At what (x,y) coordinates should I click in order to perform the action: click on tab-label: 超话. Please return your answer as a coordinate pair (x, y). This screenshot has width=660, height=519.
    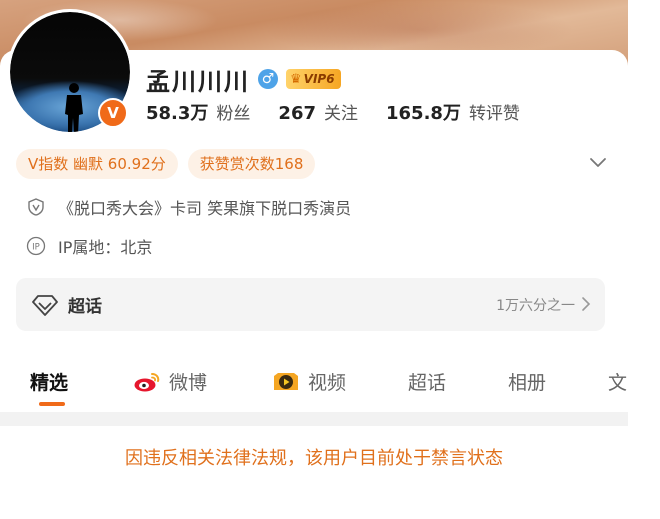
    Looking at the image, I should click on (427, 383).